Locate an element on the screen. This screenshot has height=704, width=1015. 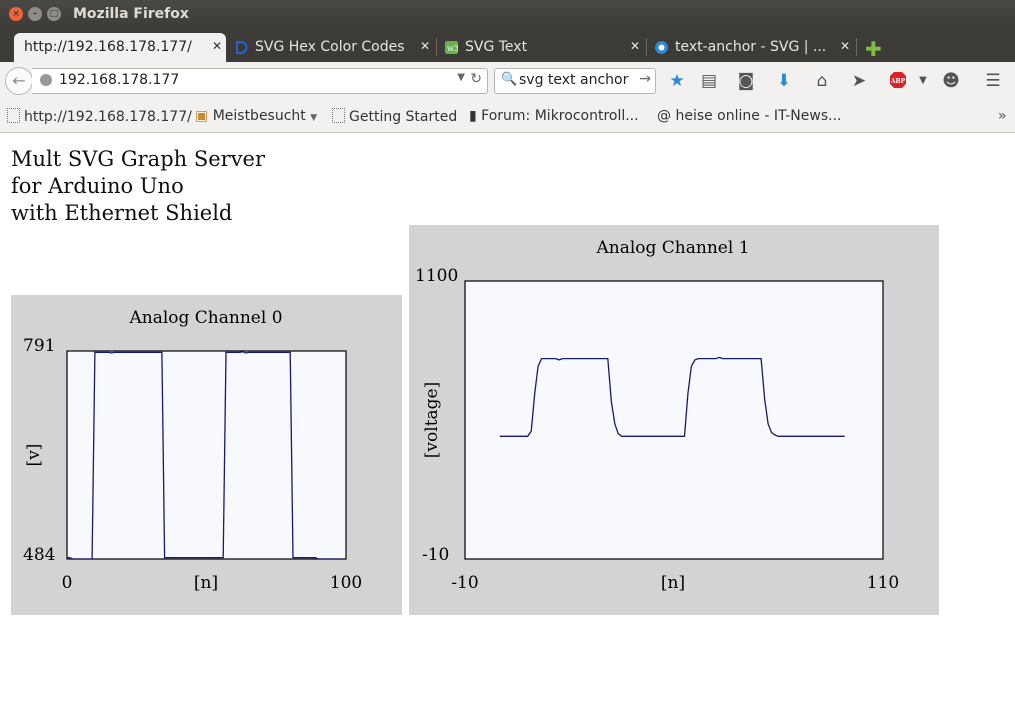
svg-text: ABP is located at coordinates (898, 81).